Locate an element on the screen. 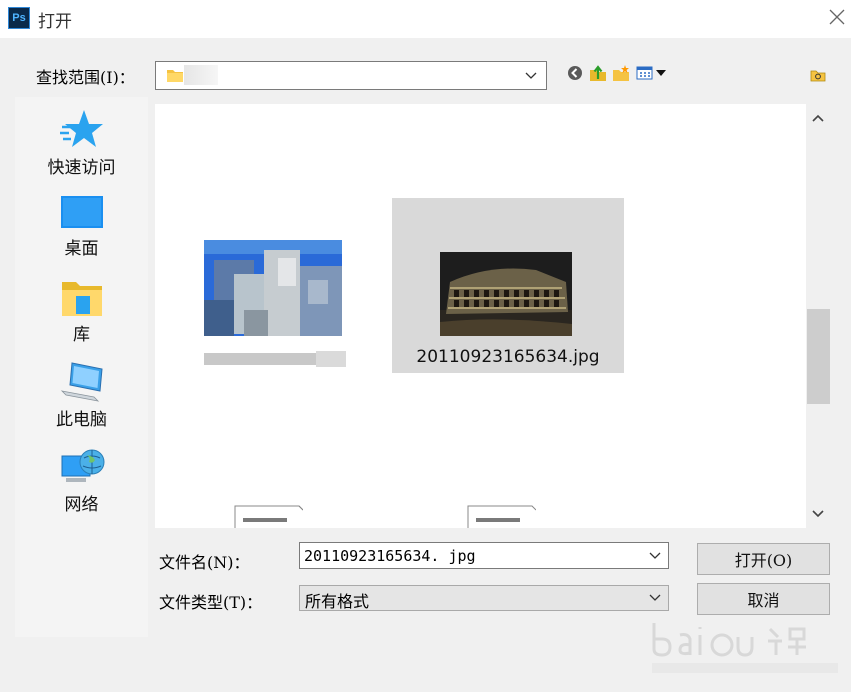  title-bar is located at coordinates (425, 19).